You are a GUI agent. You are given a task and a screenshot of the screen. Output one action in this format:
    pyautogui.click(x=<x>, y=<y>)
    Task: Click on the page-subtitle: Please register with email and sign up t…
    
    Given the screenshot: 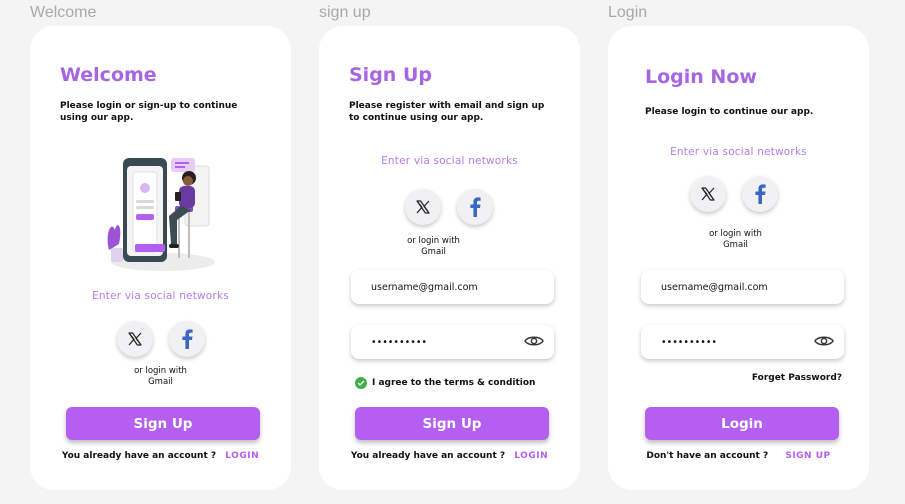 What is the action you would take?
    pyautogui.click(x=447, y=112)
    